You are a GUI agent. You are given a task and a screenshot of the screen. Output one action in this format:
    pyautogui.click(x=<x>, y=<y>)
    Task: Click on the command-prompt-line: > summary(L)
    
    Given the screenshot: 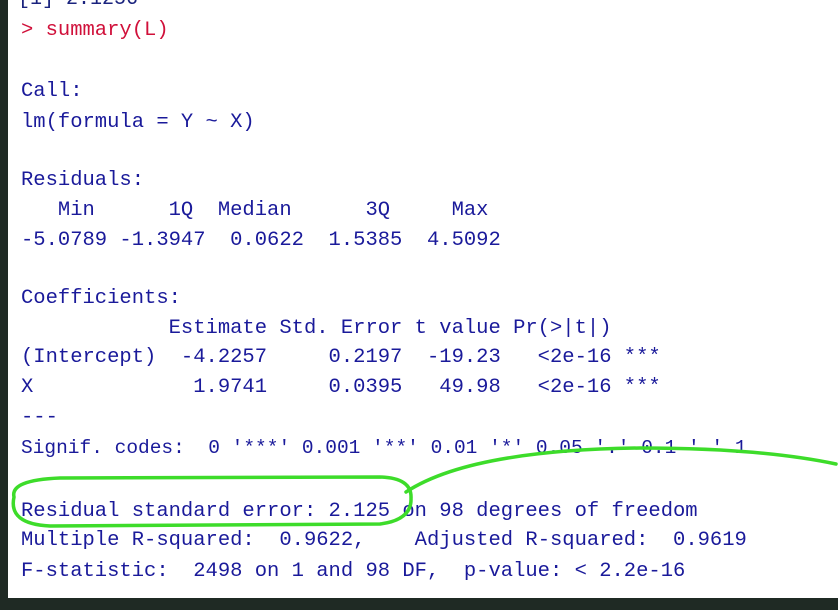 What is the action you would take?
    pyautogui.click(x=95, y=30)
    